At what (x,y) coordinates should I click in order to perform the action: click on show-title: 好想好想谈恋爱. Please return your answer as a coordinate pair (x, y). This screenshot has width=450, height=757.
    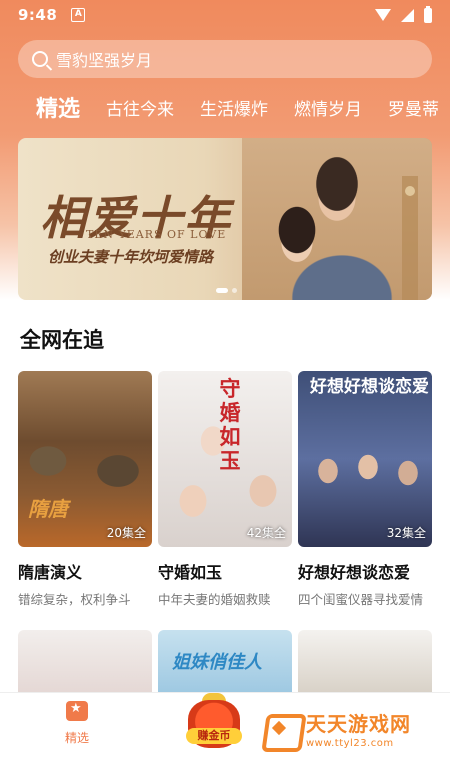
    Looking at the image, I should click on (365, 571).